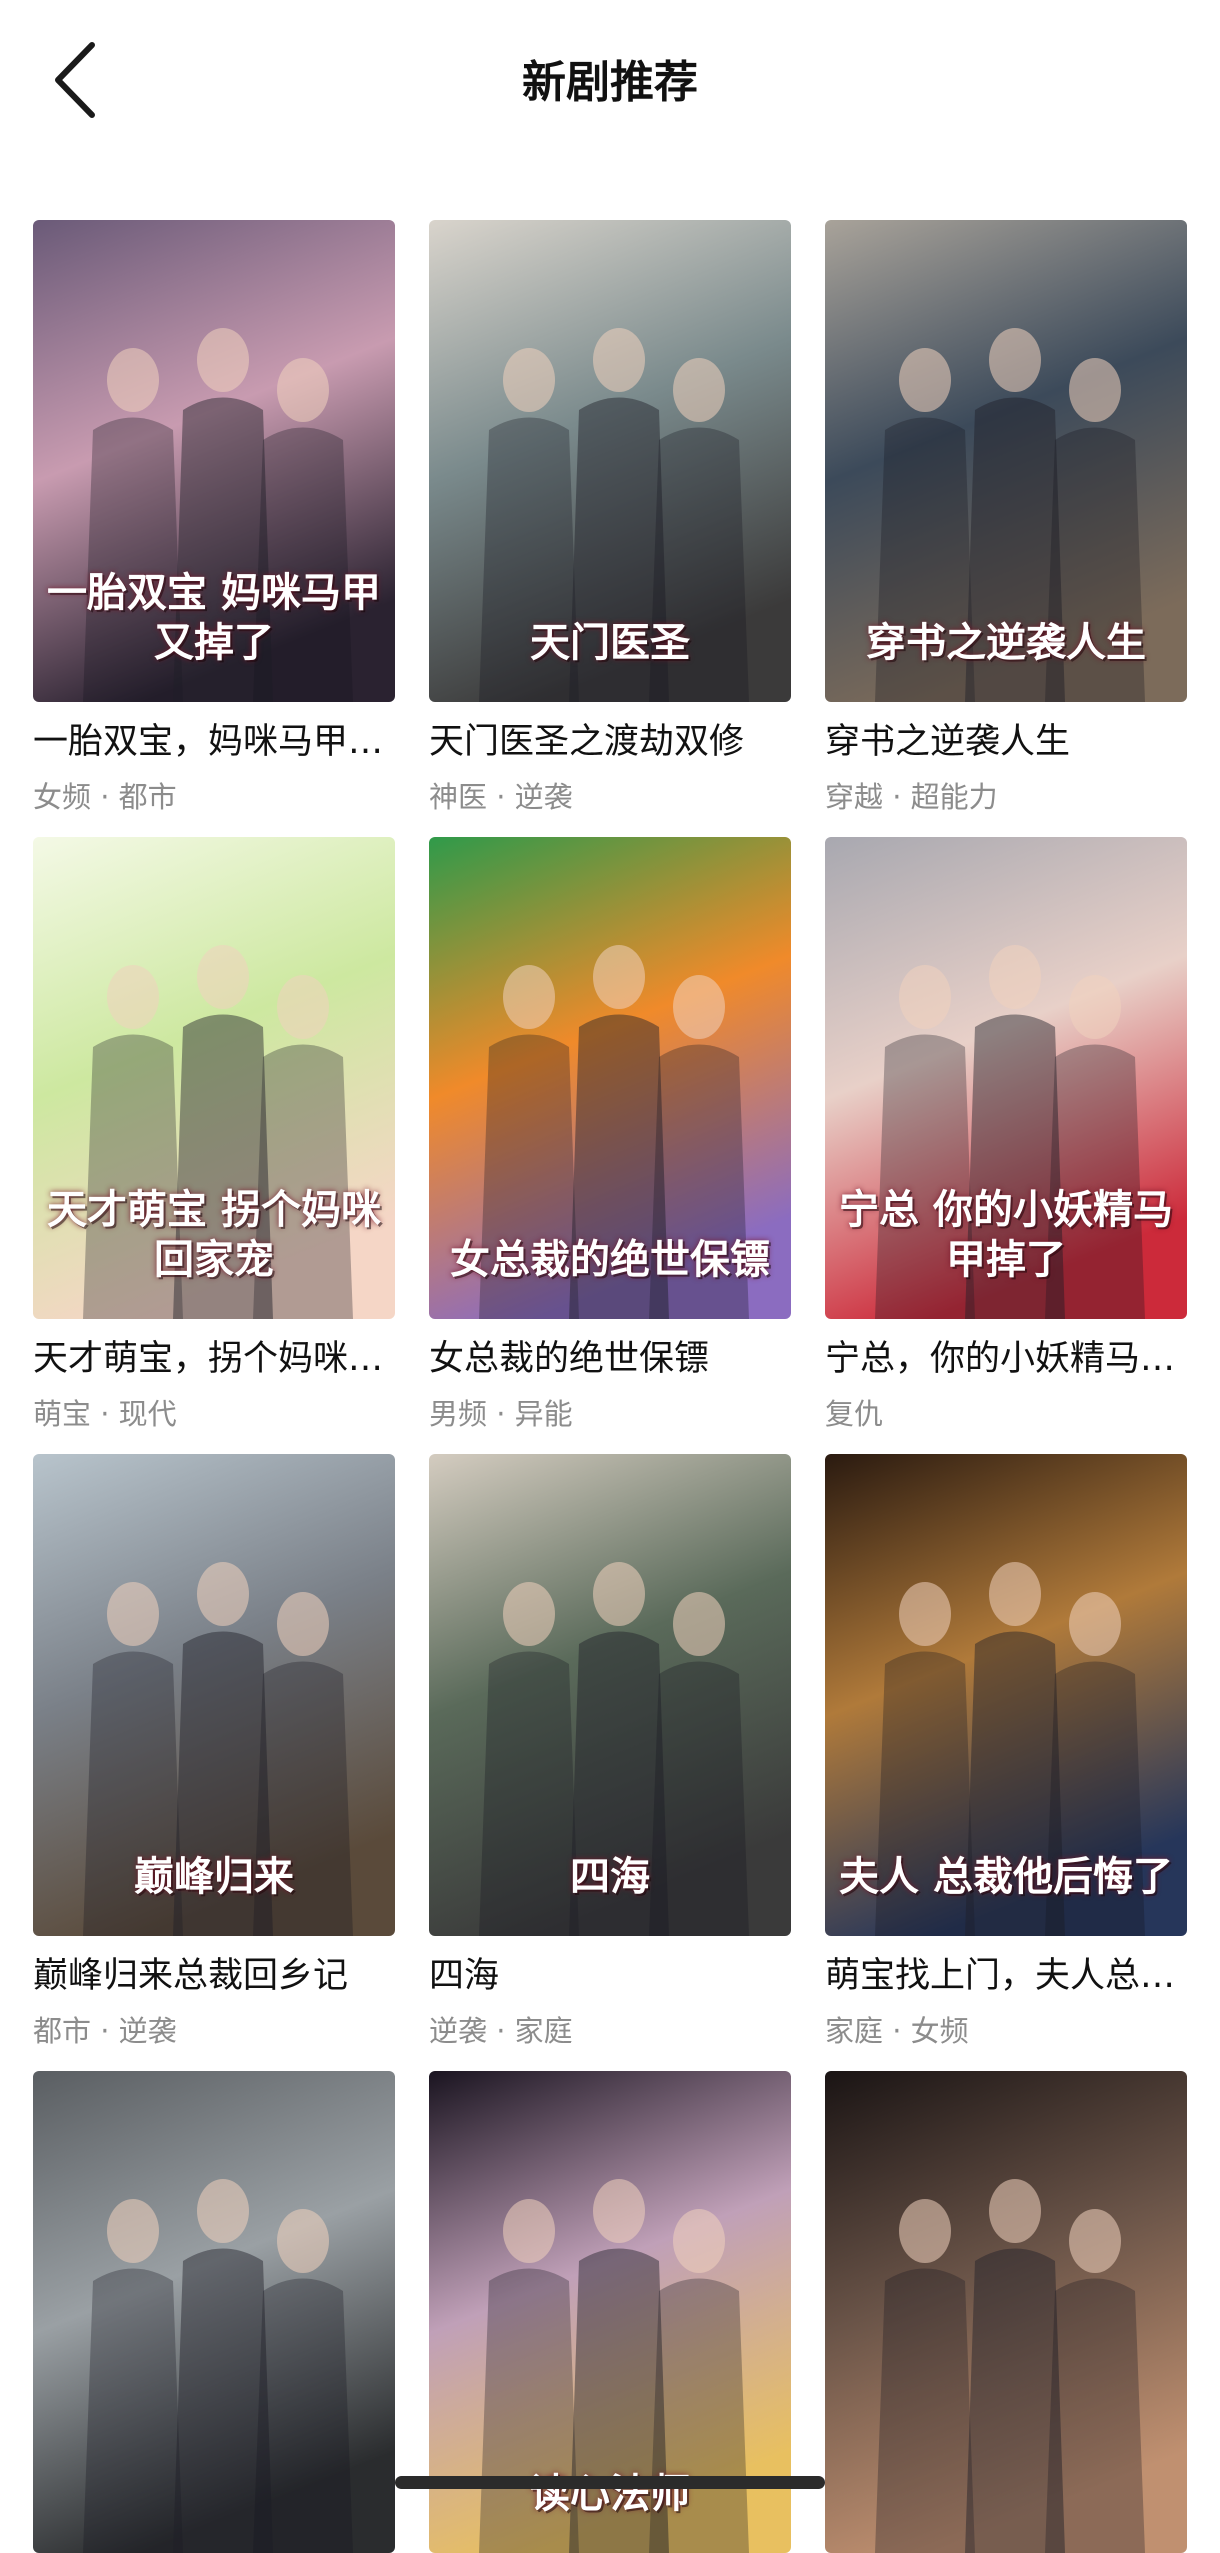 The height and width of the screenshot is (2553, 1220). I want to click on drama-tags: 男频 · 异能, so click(501, 1414).